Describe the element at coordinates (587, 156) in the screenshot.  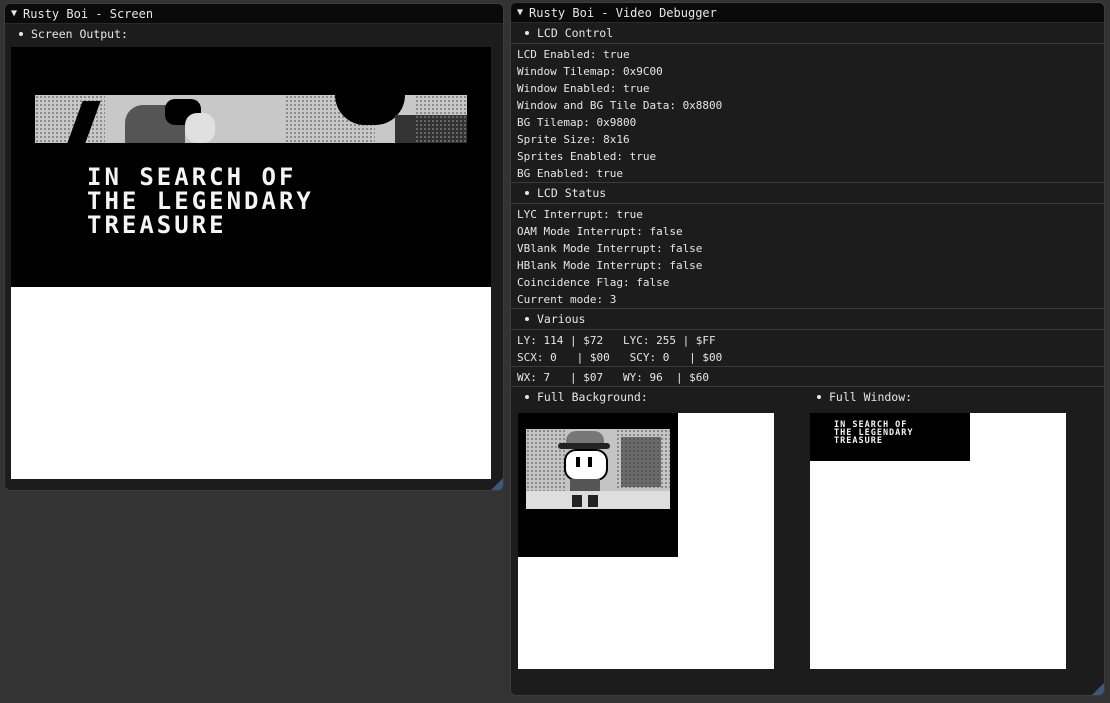
I see `sprites-enabled-text: Sprites Enabled: true` at that location.